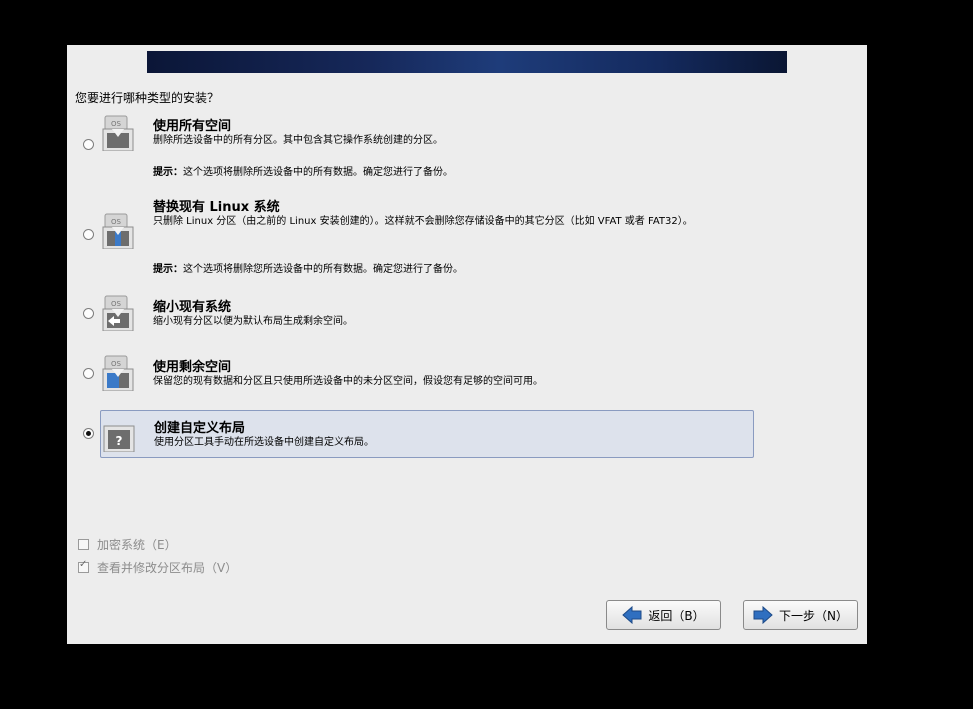 The height and width of the screenshot is (709, 973). I want to click on back-button-label: 返回（B）, so click(676, 615).